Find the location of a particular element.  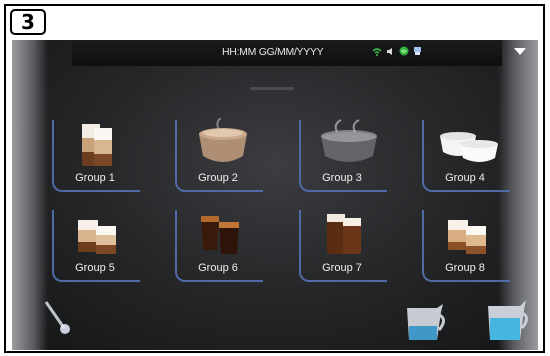

globe-icon is located at coordinates (404, 51).